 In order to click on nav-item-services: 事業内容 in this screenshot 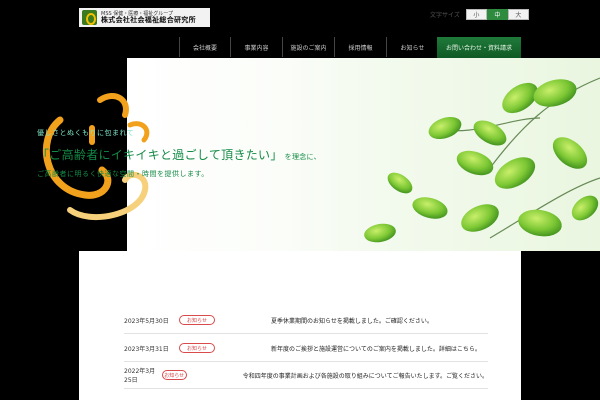, I will do `click(257, 47)`.